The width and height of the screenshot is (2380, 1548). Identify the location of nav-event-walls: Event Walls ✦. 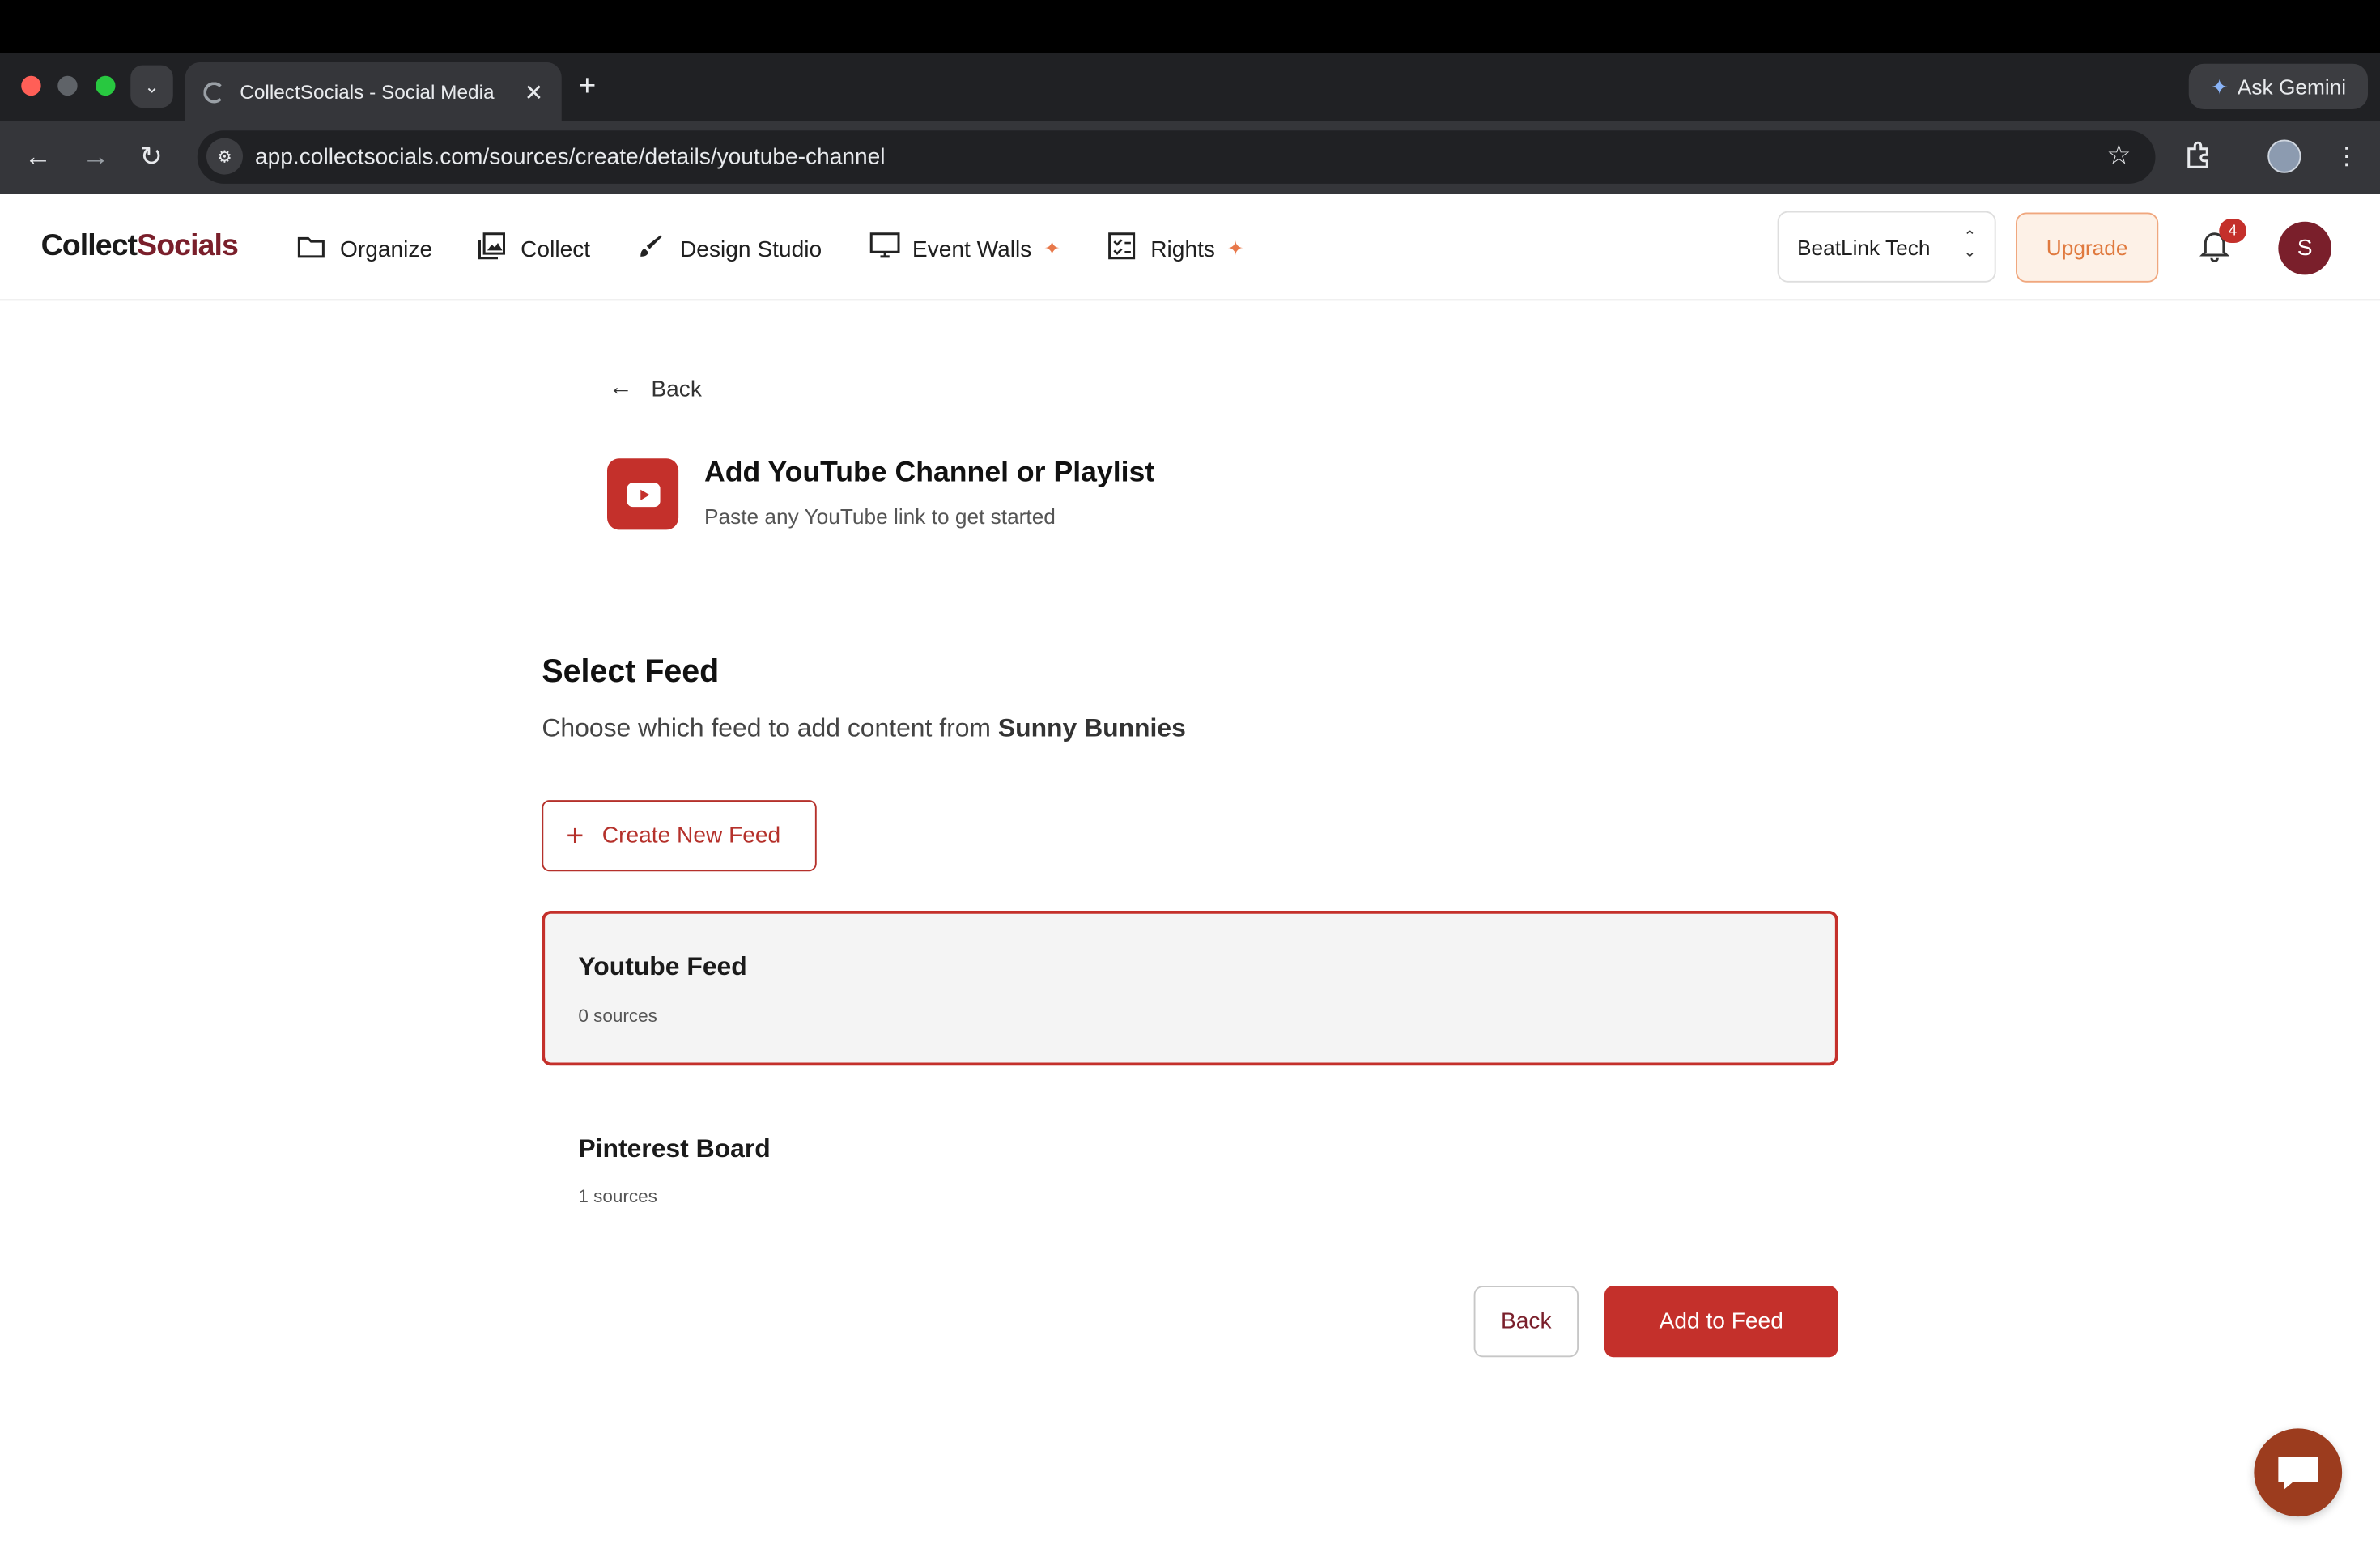
(964, 249).